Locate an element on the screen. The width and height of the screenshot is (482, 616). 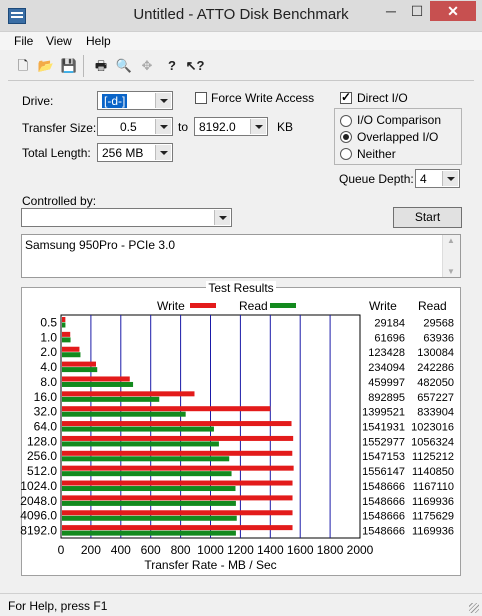
x-tick-label: 1600 is located at coordinates (300, 550).